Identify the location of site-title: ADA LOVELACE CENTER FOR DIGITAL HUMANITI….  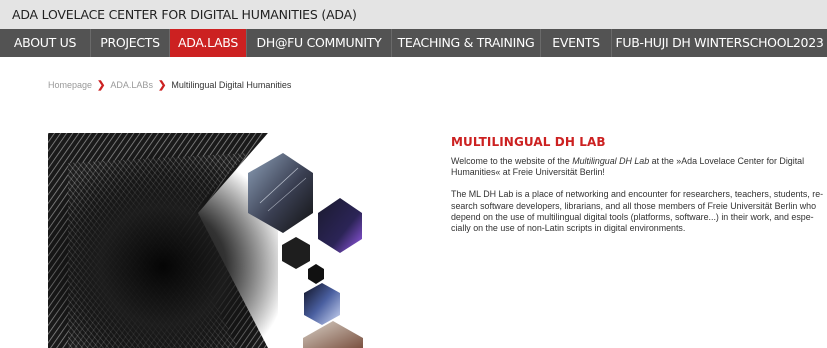
(184, 14).